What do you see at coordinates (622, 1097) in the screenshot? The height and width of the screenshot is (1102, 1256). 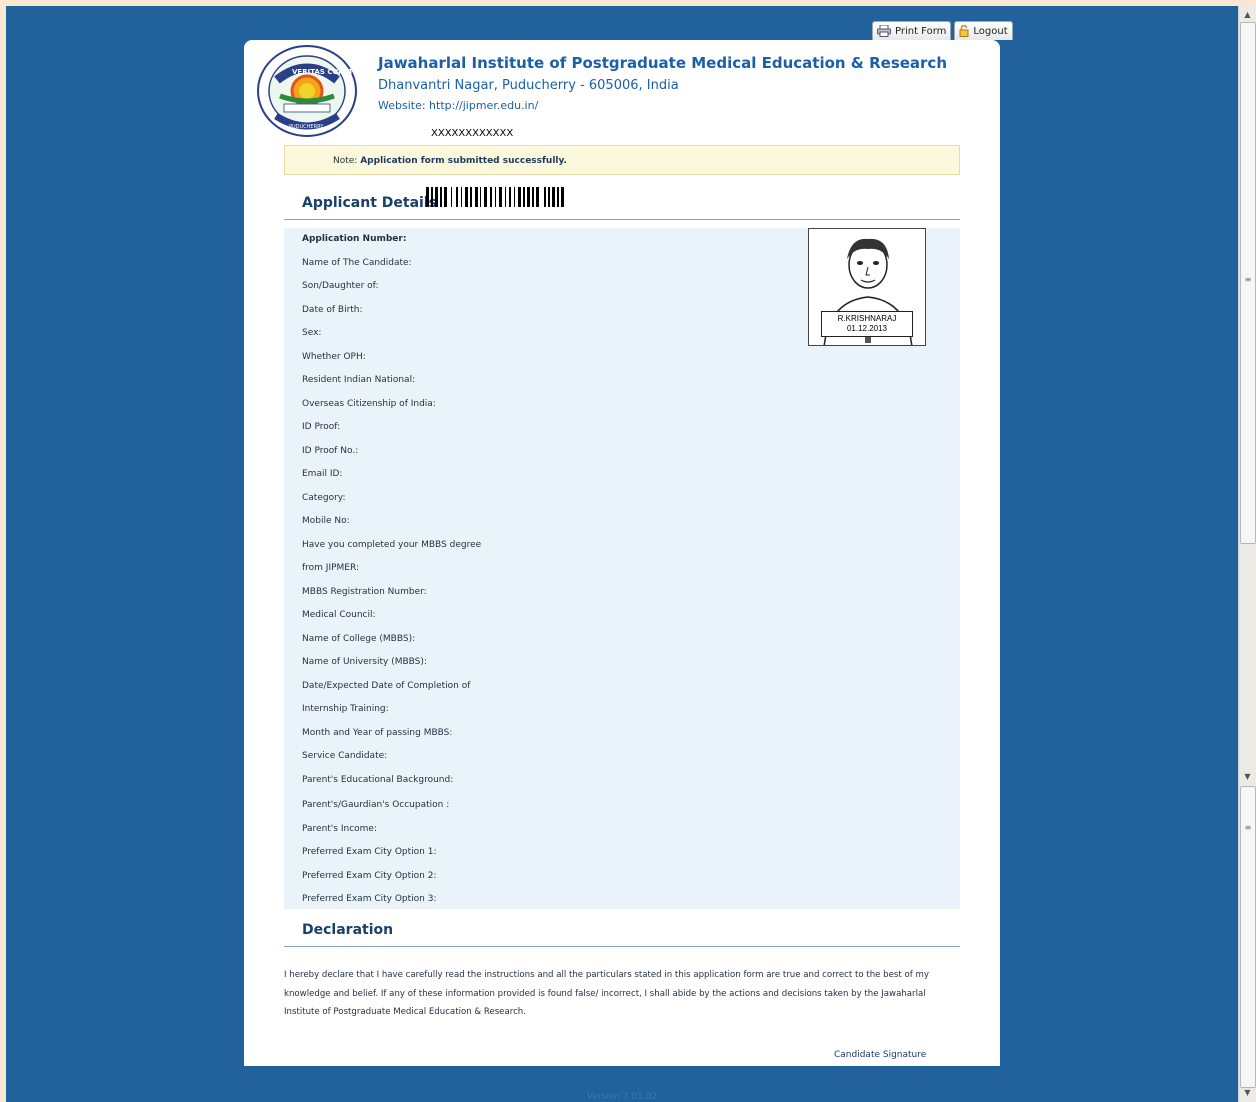 I see `version-label: Version 7.01.02` at bounding box center [622, 1097].